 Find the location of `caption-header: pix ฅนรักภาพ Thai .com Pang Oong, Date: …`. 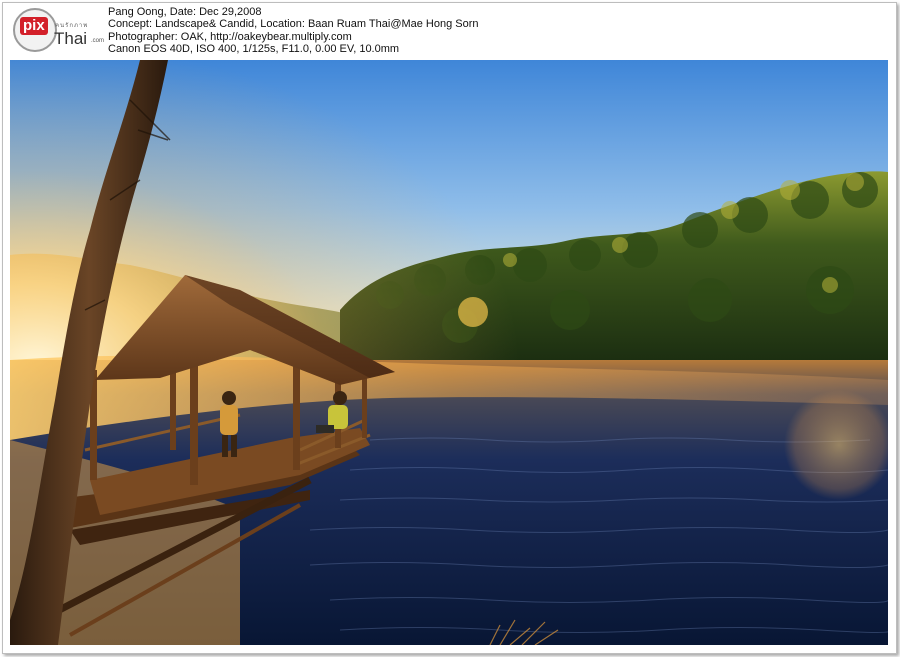

caption-header: pix ฅนรักภาพ Thai .com Pang Oong, Date: … is located at coordinates (449, 30).